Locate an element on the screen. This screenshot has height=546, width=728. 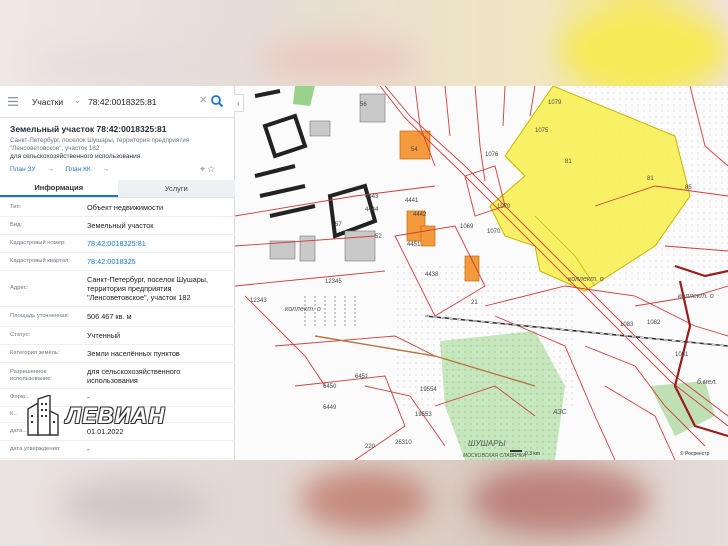
plan-kk-link: План КК → is located at coordinates (87, 169).